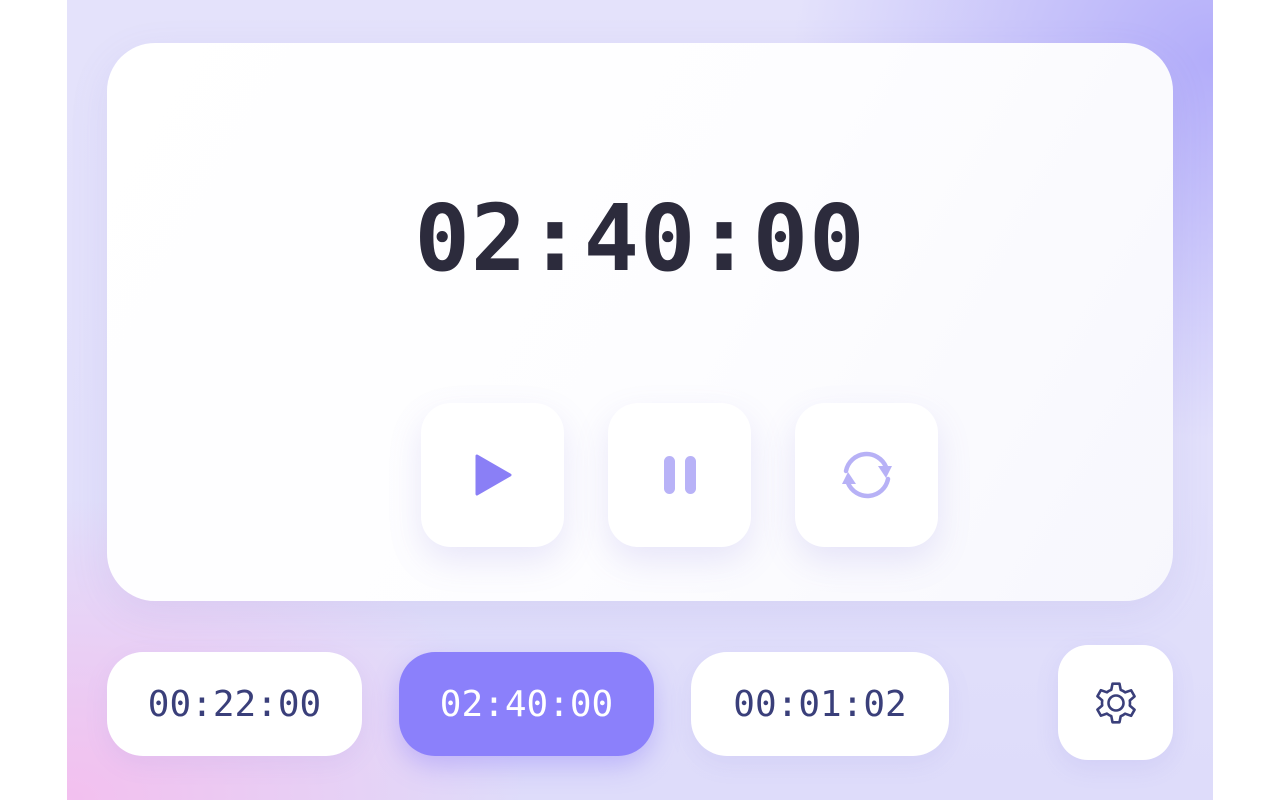 The width and height of the screenshot is (1280, 800). I want to click on settings-button, so click(1115, 702).